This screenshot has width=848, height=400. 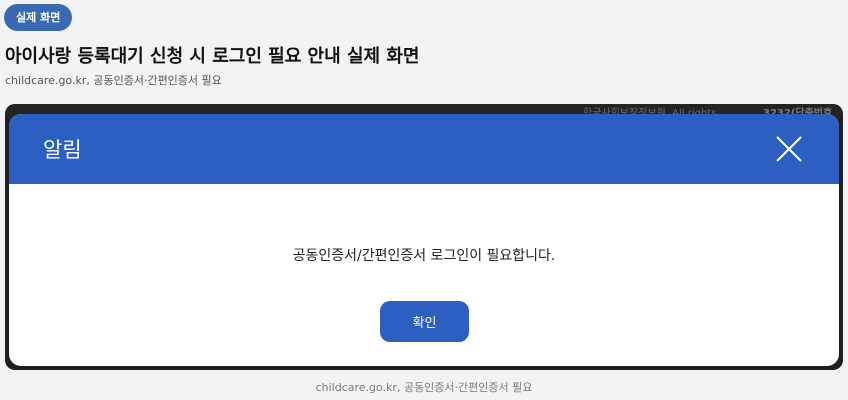 What do you see at coordinates (212, 56) in the screenshot?
I see `page-title: 아이사랑 등록대기 신청 시 로그인 필요 안내 실제 화면` at bounding box center [212, 56].